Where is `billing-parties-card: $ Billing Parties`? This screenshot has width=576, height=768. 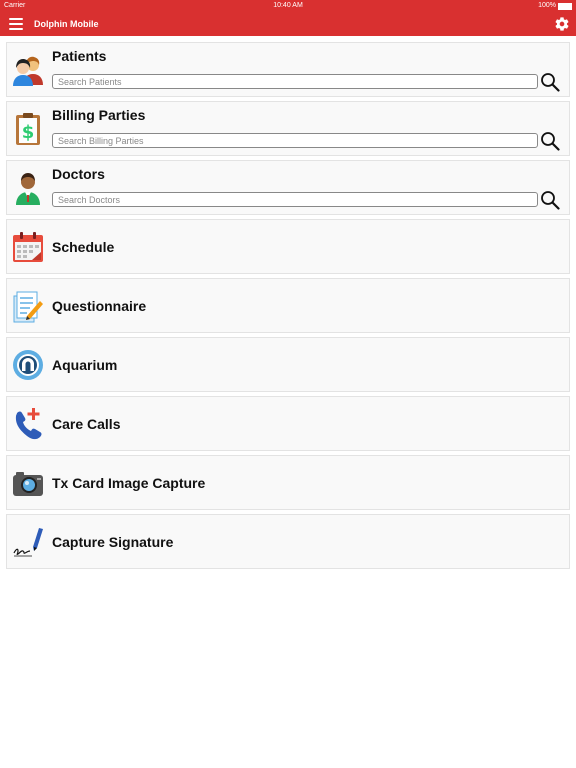
billing-parties-card: $ Billing Parties is located at coordinates (288, 128).